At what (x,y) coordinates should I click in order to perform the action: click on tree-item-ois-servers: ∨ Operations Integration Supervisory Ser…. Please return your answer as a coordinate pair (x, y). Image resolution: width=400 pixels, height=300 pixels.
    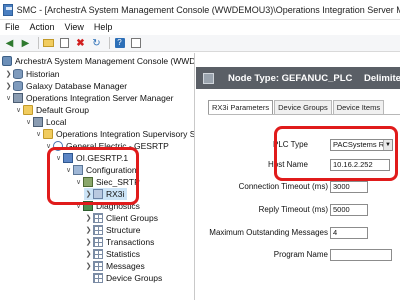
    Looking at the image, I should click on (114, 134).